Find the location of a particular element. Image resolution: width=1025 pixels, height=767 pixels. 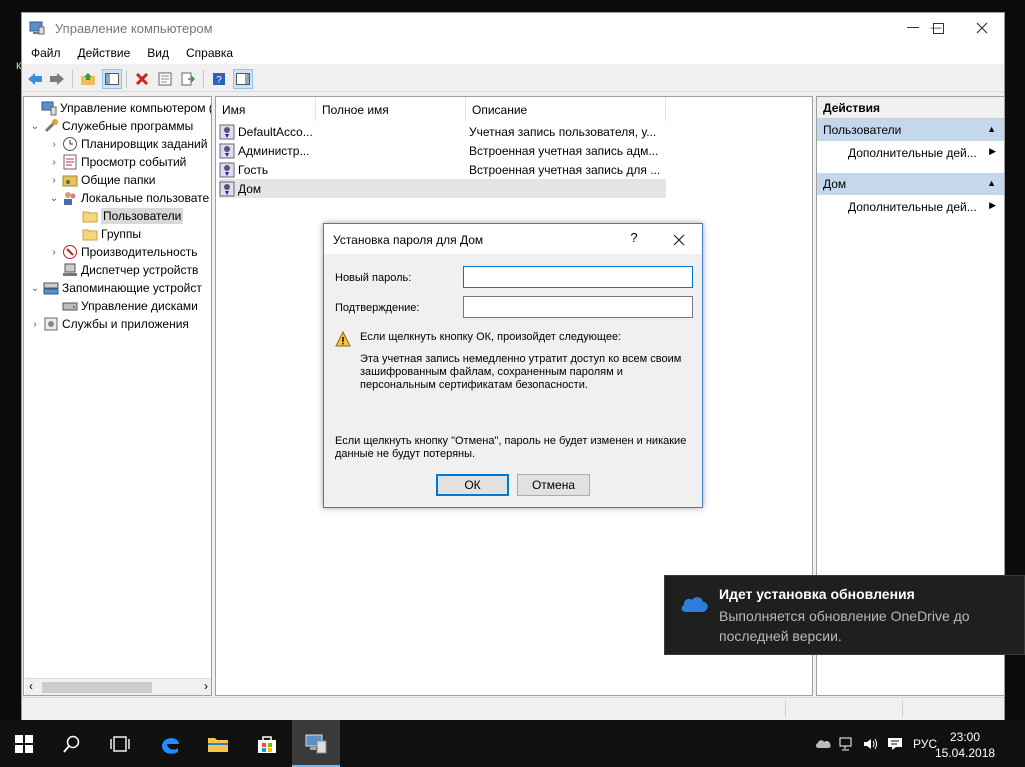

computer-management-taskbar-button is located at coordinates (316, 743).